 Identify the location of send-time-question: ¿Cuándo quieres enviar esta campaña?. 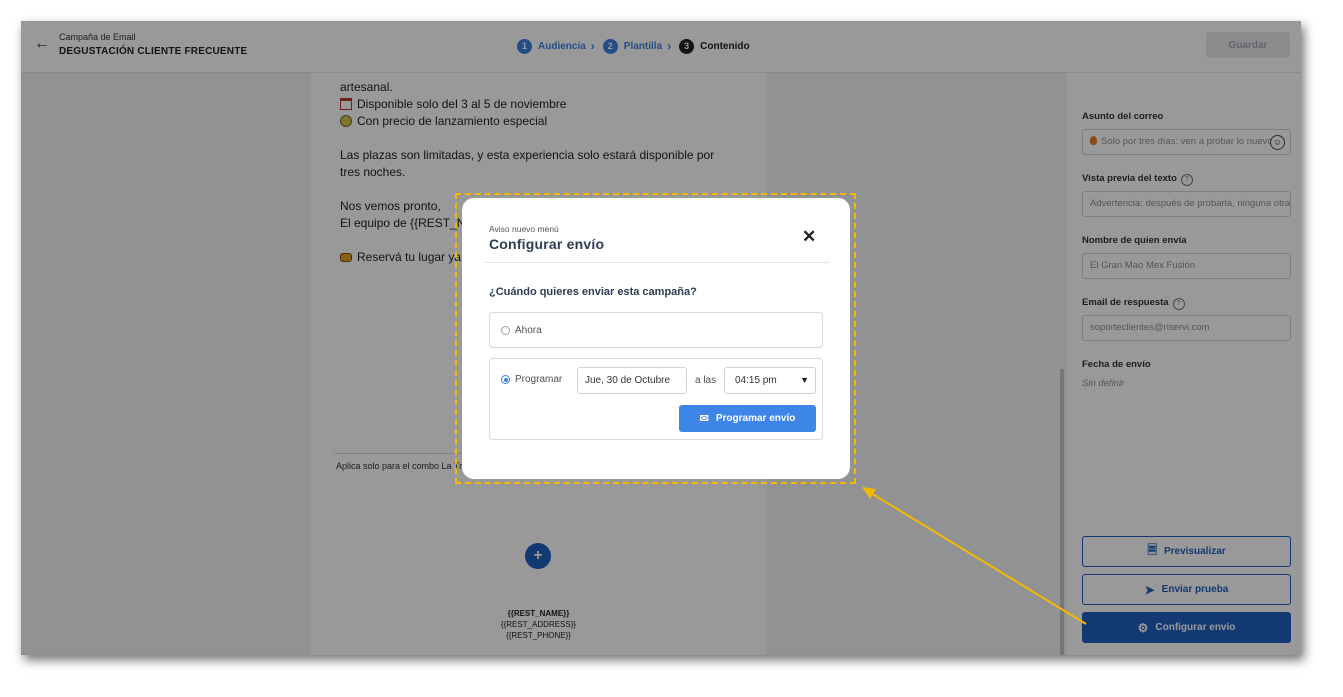
(593, 292).